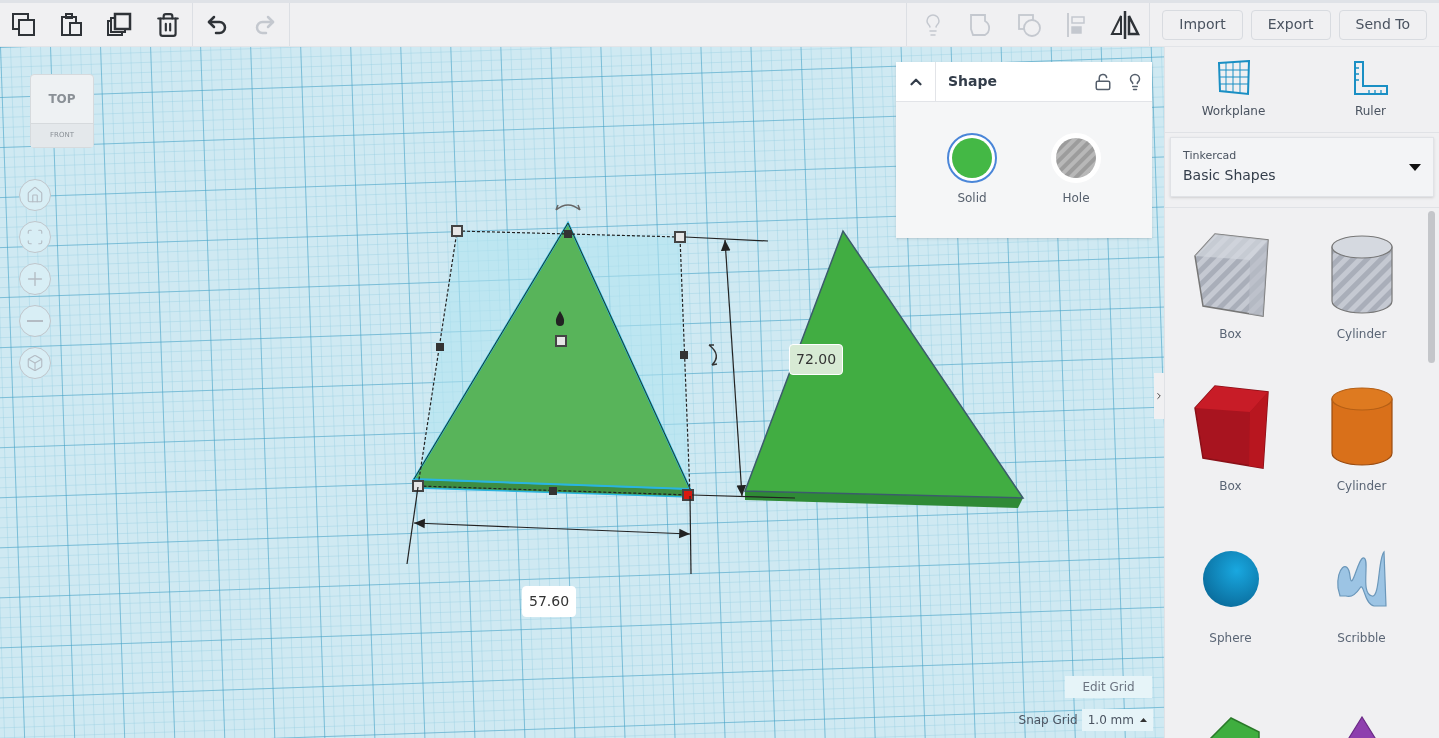  Describe the element at coordinates (1290, 24) in the screenshot. I see `toolbar-button: Export` at that location.